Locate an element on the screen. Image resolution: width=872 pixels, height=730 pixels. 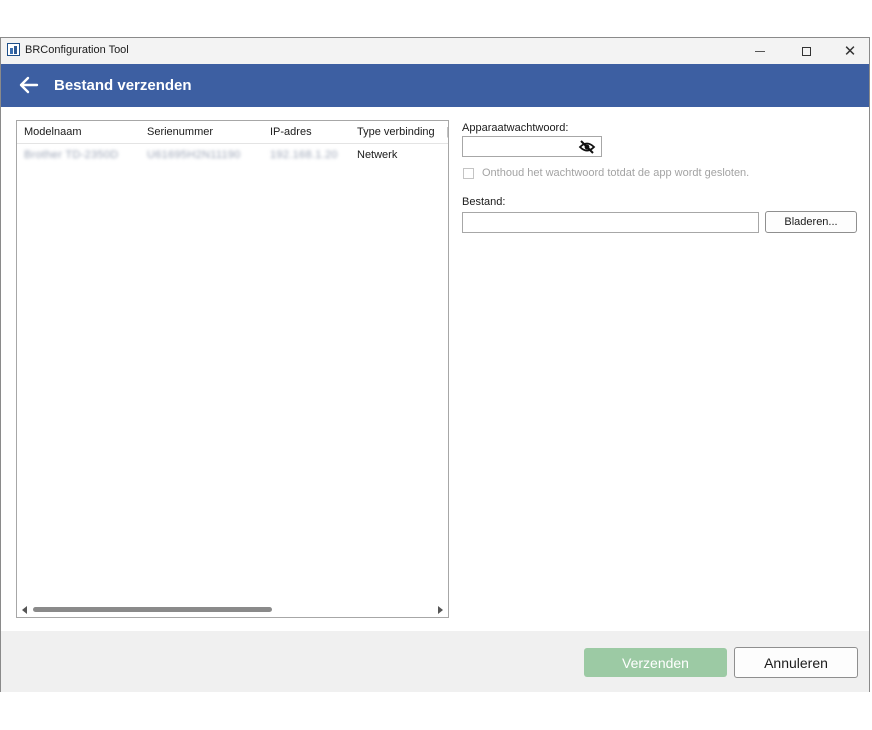
cell-connection: Netwerk is located at coordinates (377, 155).